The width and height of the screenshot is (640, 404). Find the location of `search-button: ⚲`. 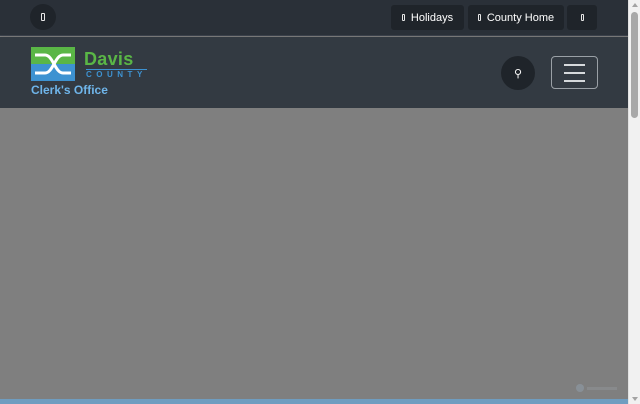

search-button: ⚲ is located at coordinates (518, 73).